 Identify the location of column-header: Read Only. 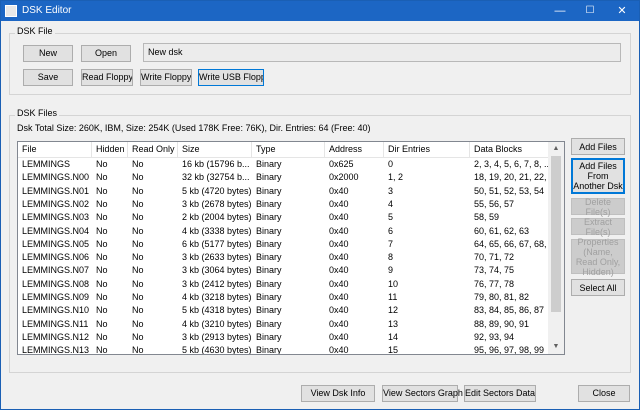
(153, 149).